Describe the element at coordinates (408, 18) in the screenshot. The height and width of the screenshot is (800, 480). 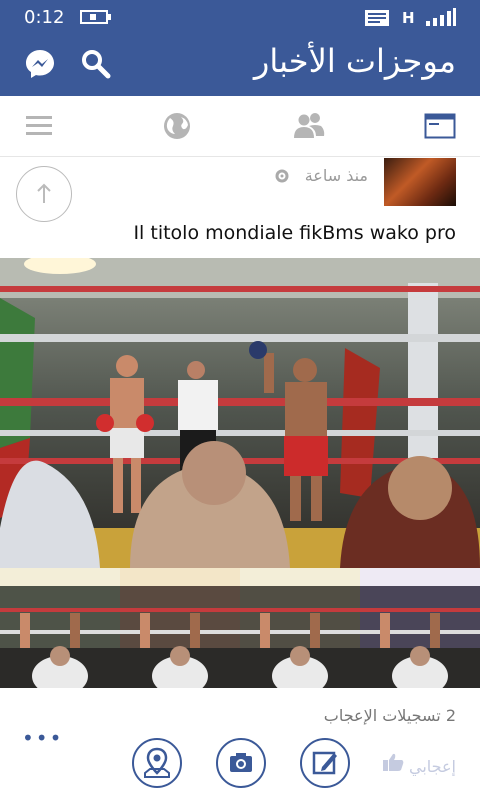
I see `network-type: H` at that location.